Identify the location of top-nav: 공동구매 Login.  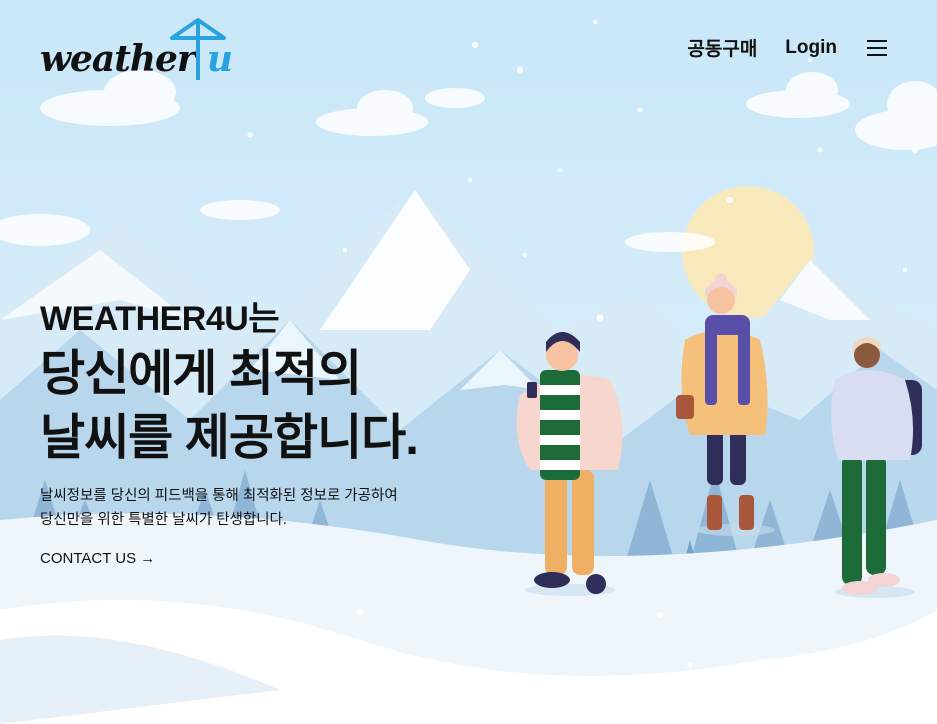
(773, 47).